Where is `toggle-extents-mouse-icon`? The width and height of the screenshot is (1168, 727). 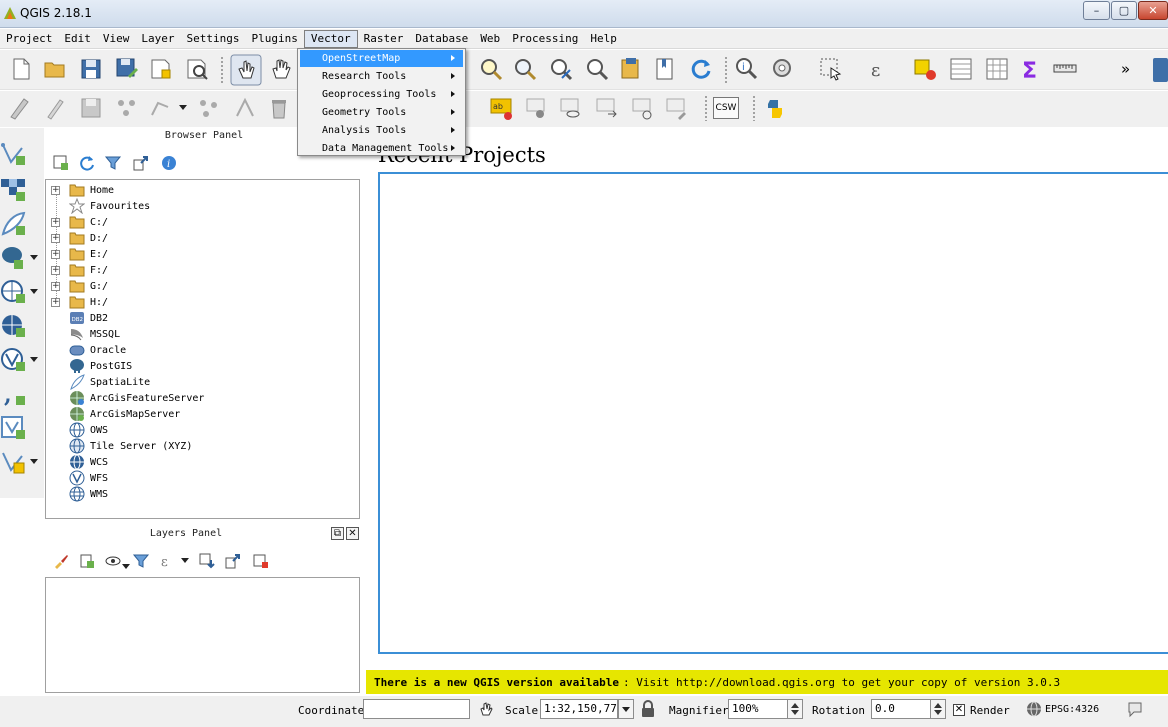
toggle-extents-mouse-icon is located at coordinates (486, 709).